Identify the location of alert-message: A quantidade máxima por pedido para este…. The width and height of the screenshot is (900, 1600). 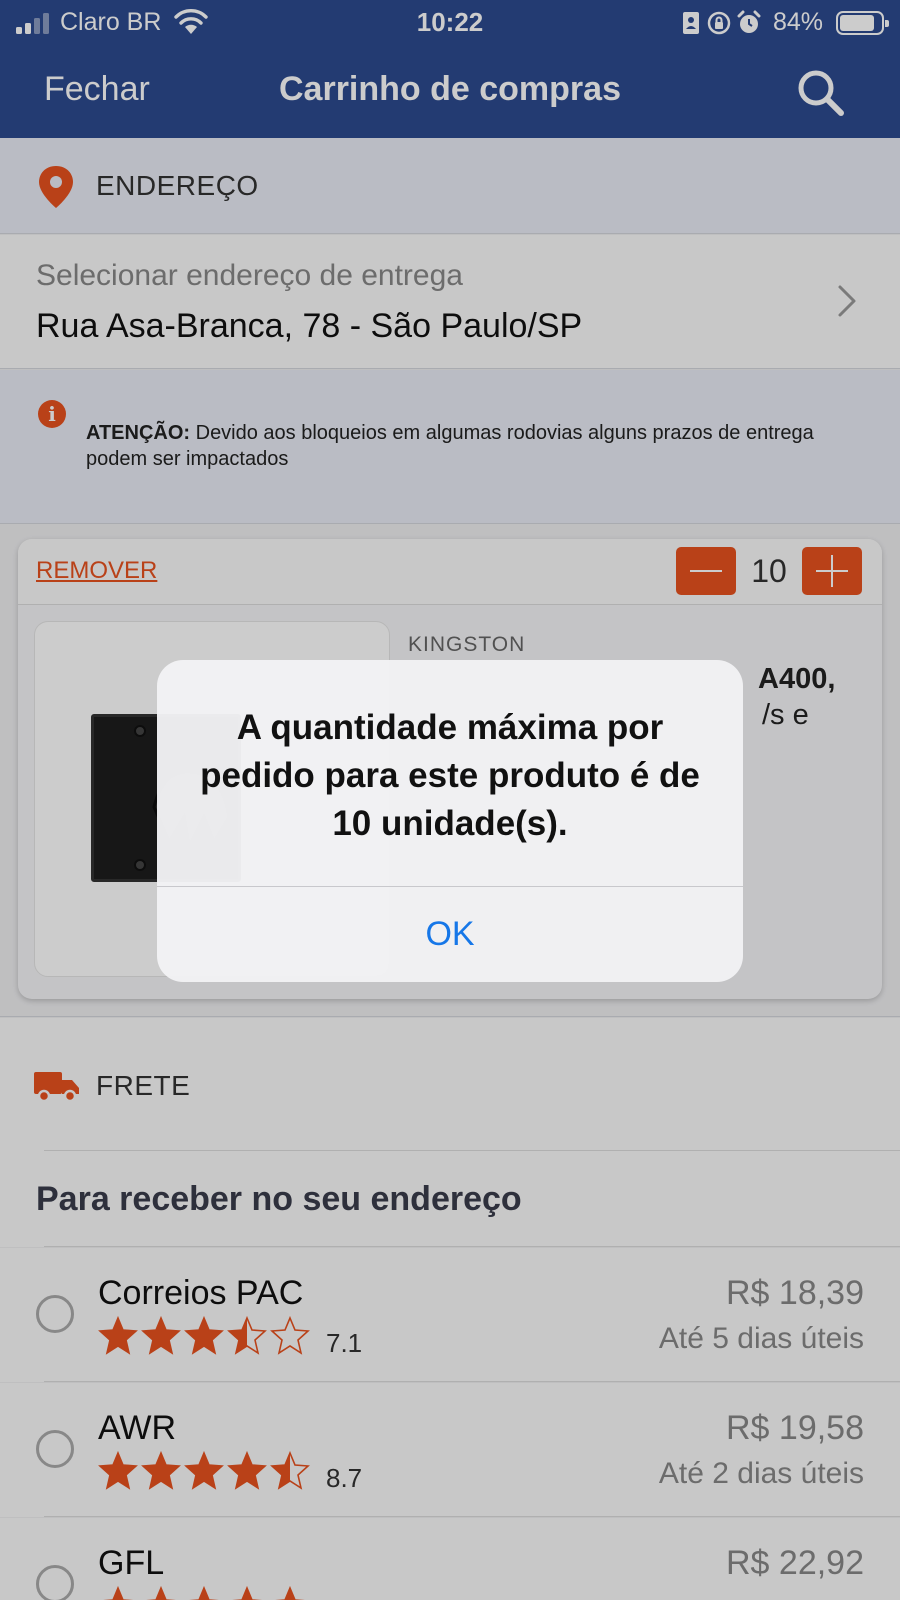
(450, 775).